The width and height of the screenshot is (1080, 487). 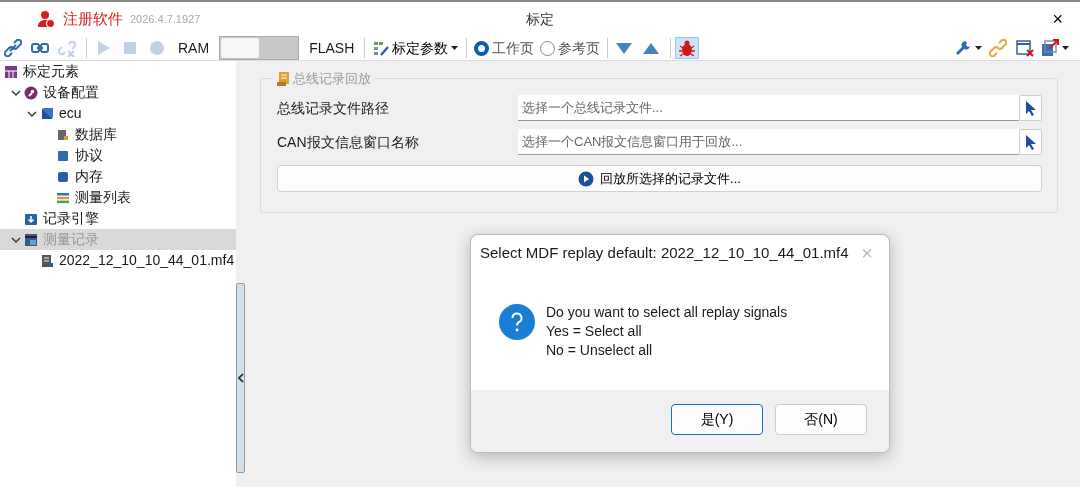 What do you see at coordinates (47, 260) in the screenshot?
I see `file-icon` at bounding box center [47, 260].